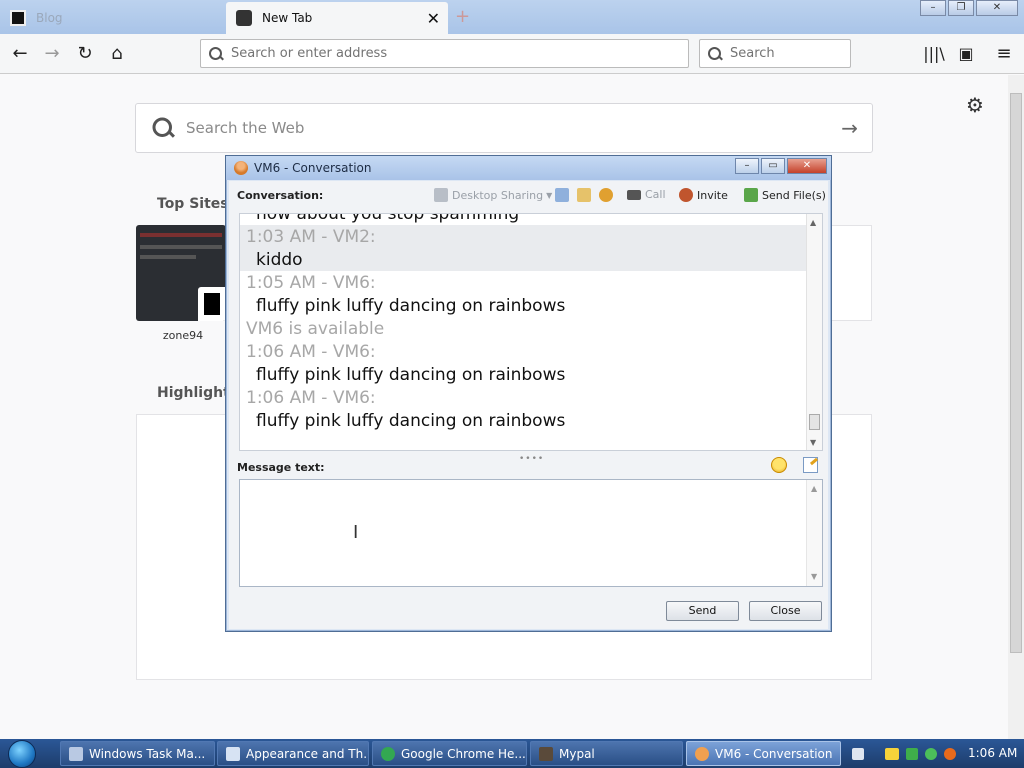 The height and width of the screenshot is (768, 1024). I want to click on formatting-note-icon, so click(810, 465).